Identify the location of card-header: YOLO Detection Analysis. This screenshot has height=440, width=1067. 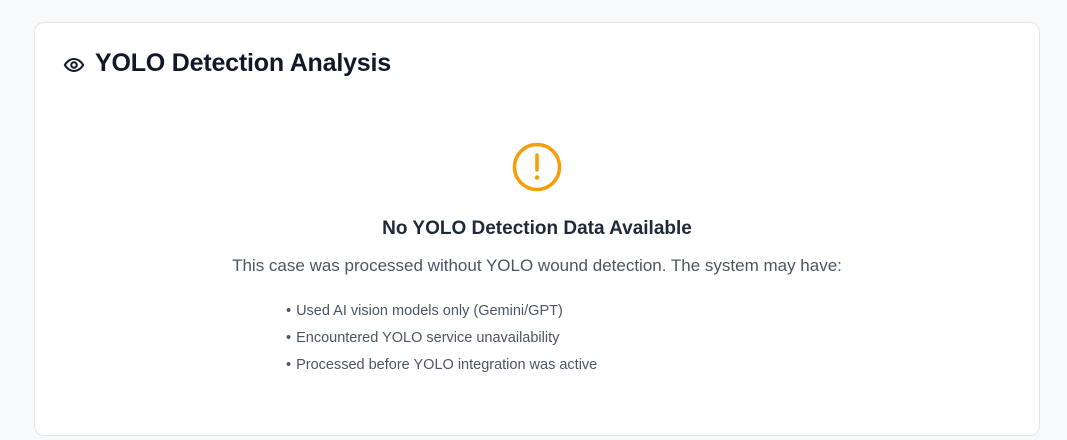
(227, 63).